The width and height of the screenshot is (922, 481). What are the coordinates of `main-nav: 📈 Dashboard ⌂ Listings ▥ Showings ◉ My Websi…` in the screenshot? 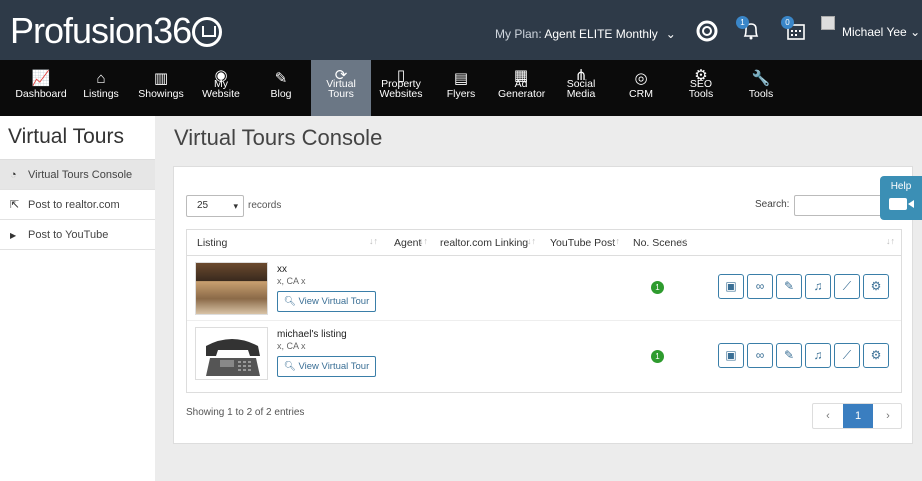 It's located at (461, 88).